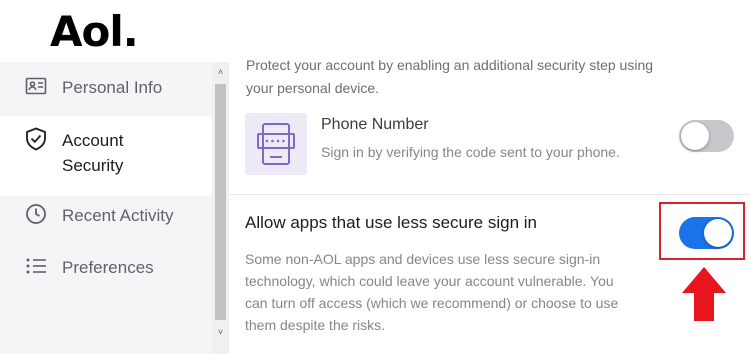  Describe the element at coordinates (702, 231) in the screenshot. I see `annotation-highlight-box` at that location.